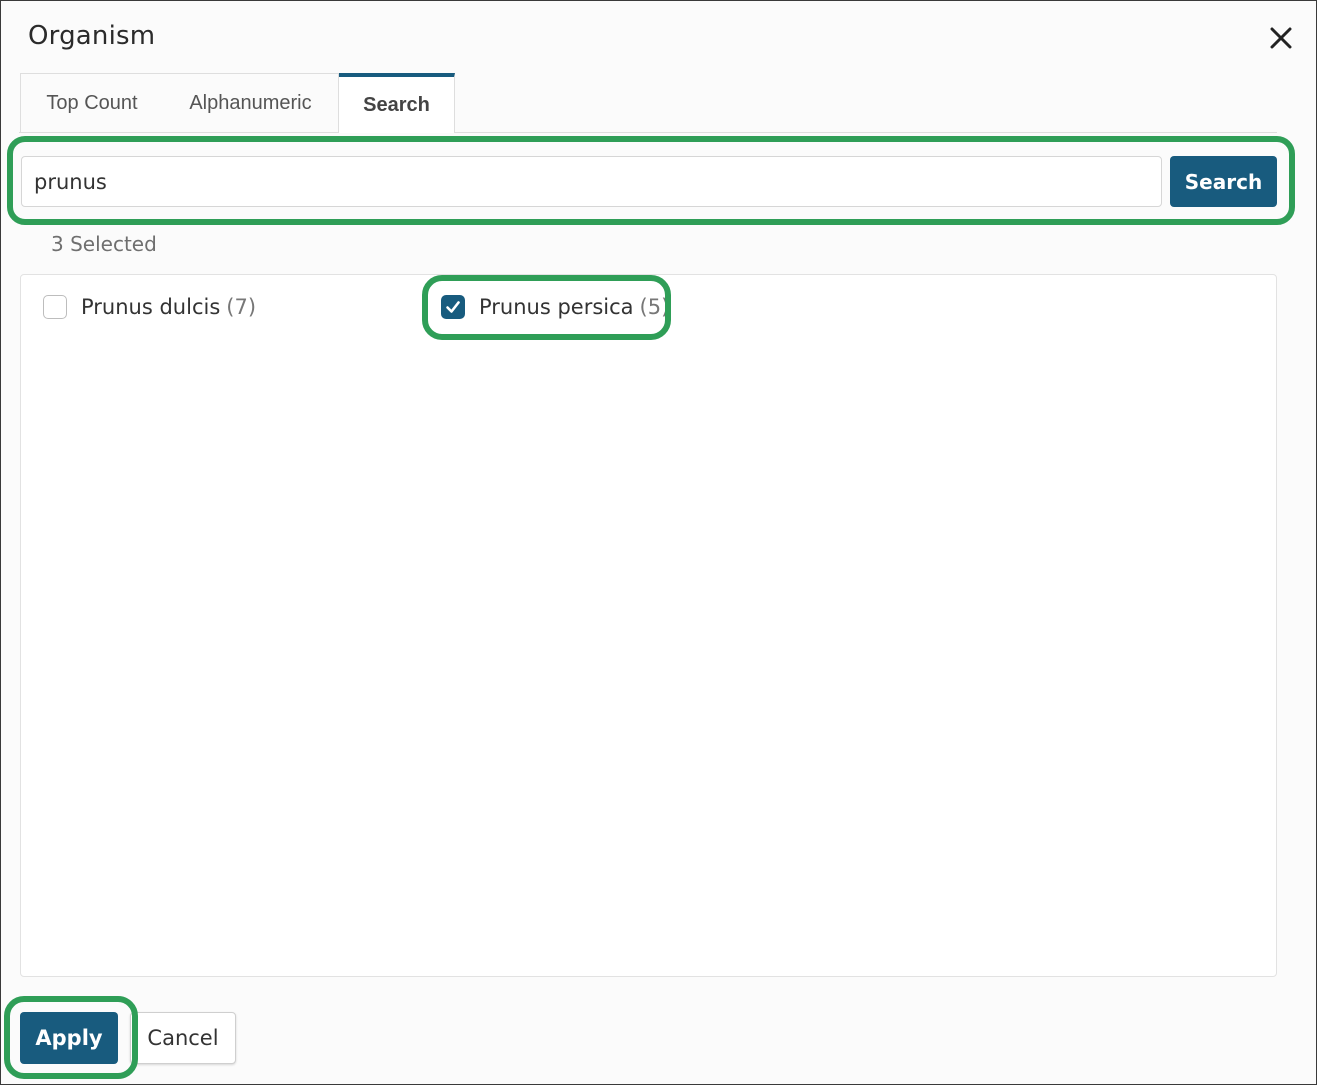 The width and height of the screenshot is (1317, 1085). What do you see at coordinates (92, 102) in the screenshot?
I see `tab-top-count: Top Count` at bounding box center [92, 102].